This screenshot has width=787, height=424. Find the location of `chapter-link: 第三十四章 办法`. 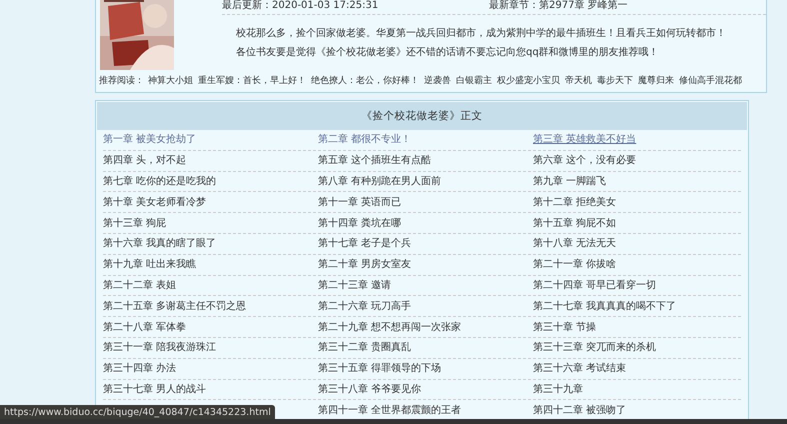

chapter-link: 第三十四章 办法 is located at coordinates (139, 368).